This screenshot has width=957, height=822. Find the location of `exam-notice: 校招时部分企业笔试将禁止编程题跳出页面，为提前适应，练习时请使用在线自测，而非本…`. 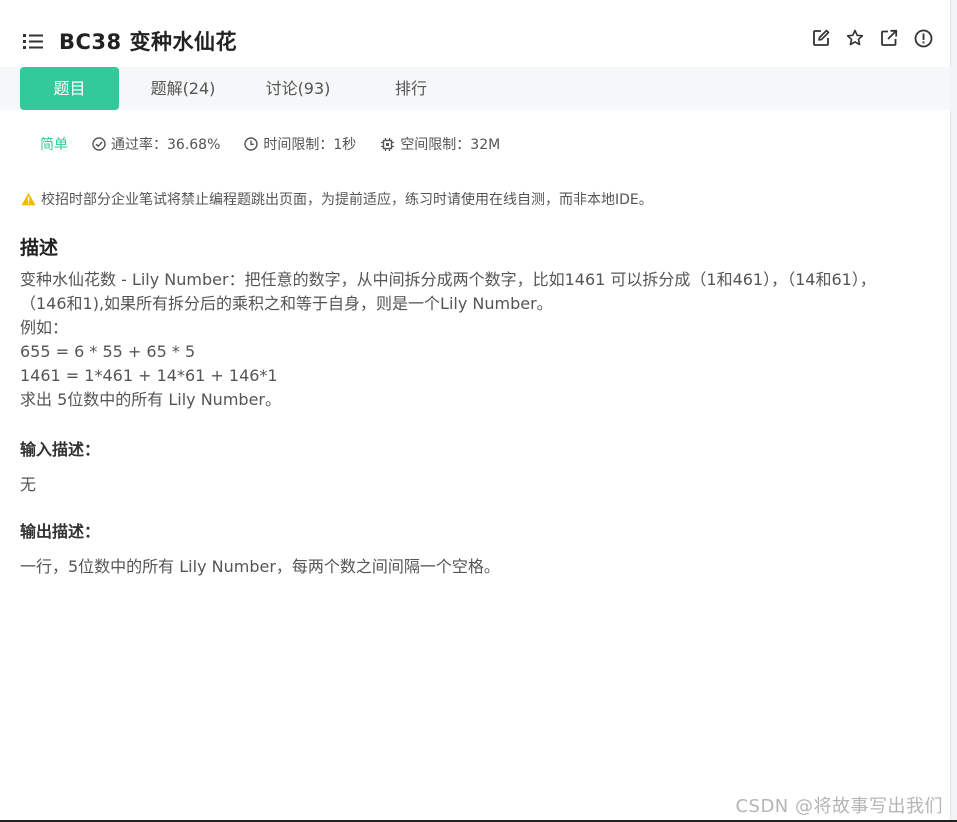

exam-notice: 校招时部分企业笔试将禁止编程题跳出页面，为提前适应，练习时请使用在线自测，而非本… is located at coordinates (337, 199).